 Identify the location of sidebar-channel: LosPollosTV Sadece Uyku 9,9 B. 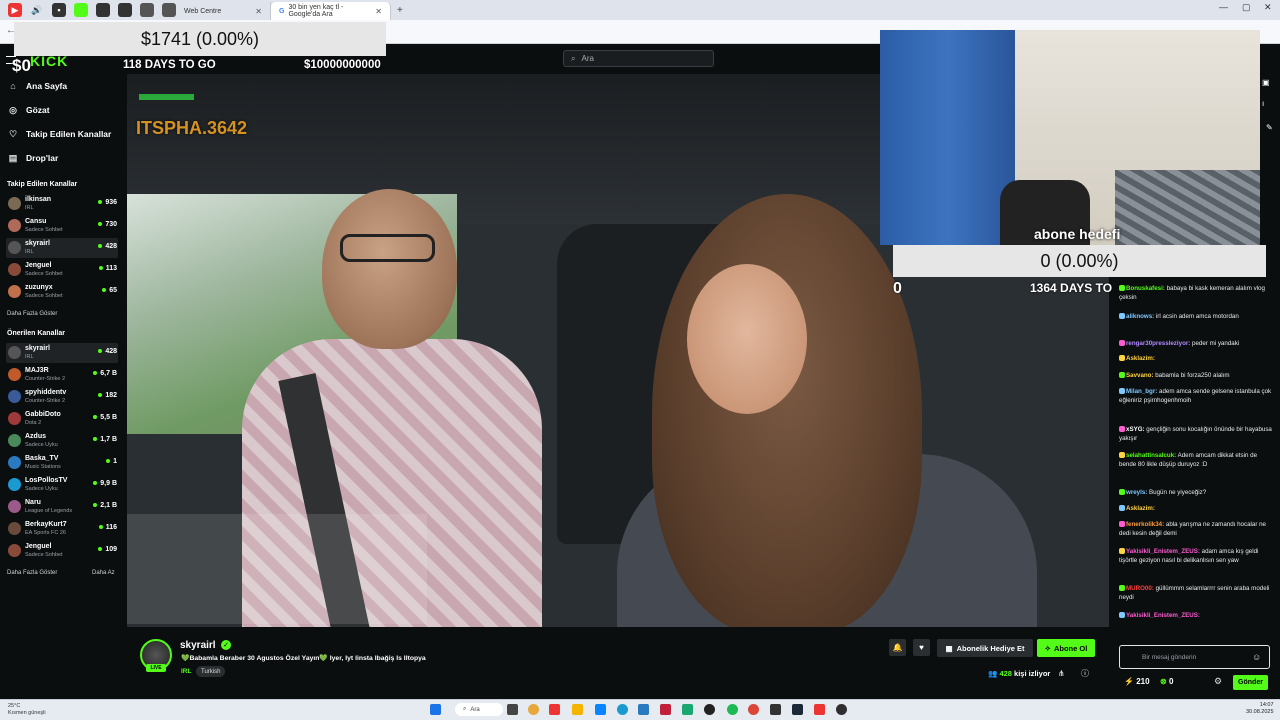
(62, 485).